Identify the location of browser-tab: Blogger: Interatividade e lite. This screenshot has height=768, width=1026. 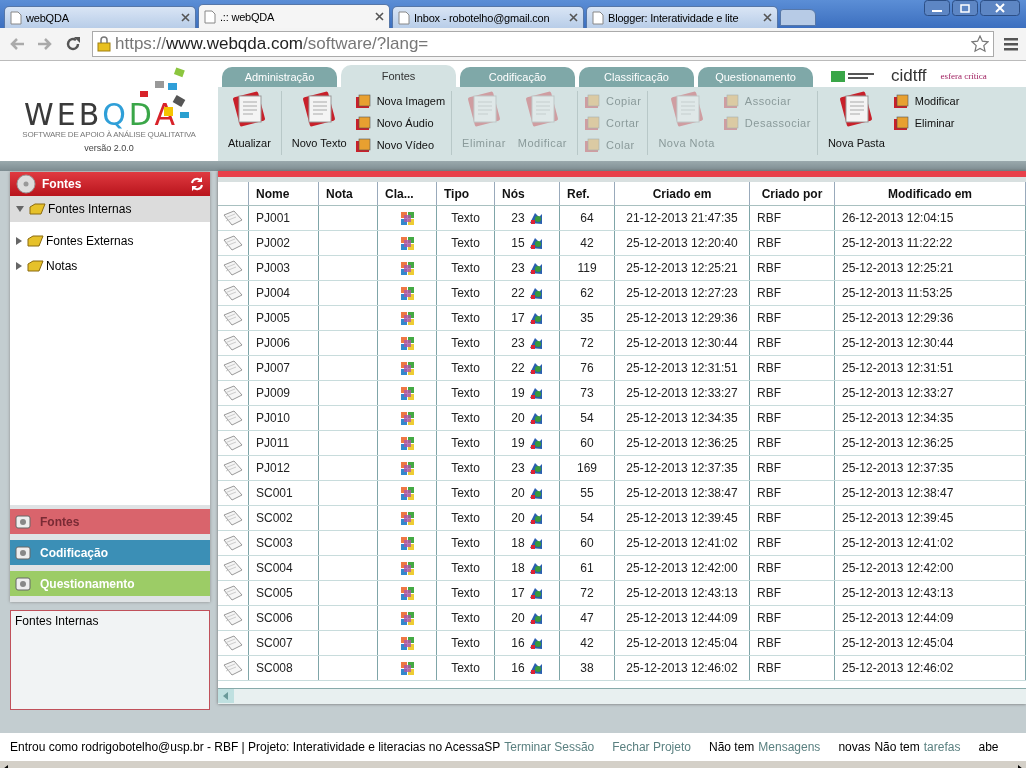
(682, 17).